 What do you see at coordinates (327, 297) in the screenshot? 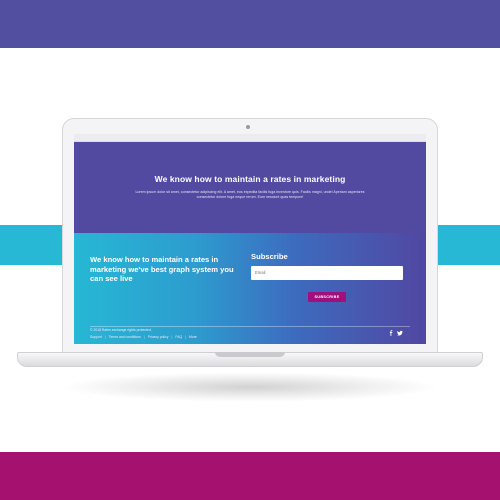
I see `subscribe-button: SUBSCRIBE` at bounding box center [327, 297].